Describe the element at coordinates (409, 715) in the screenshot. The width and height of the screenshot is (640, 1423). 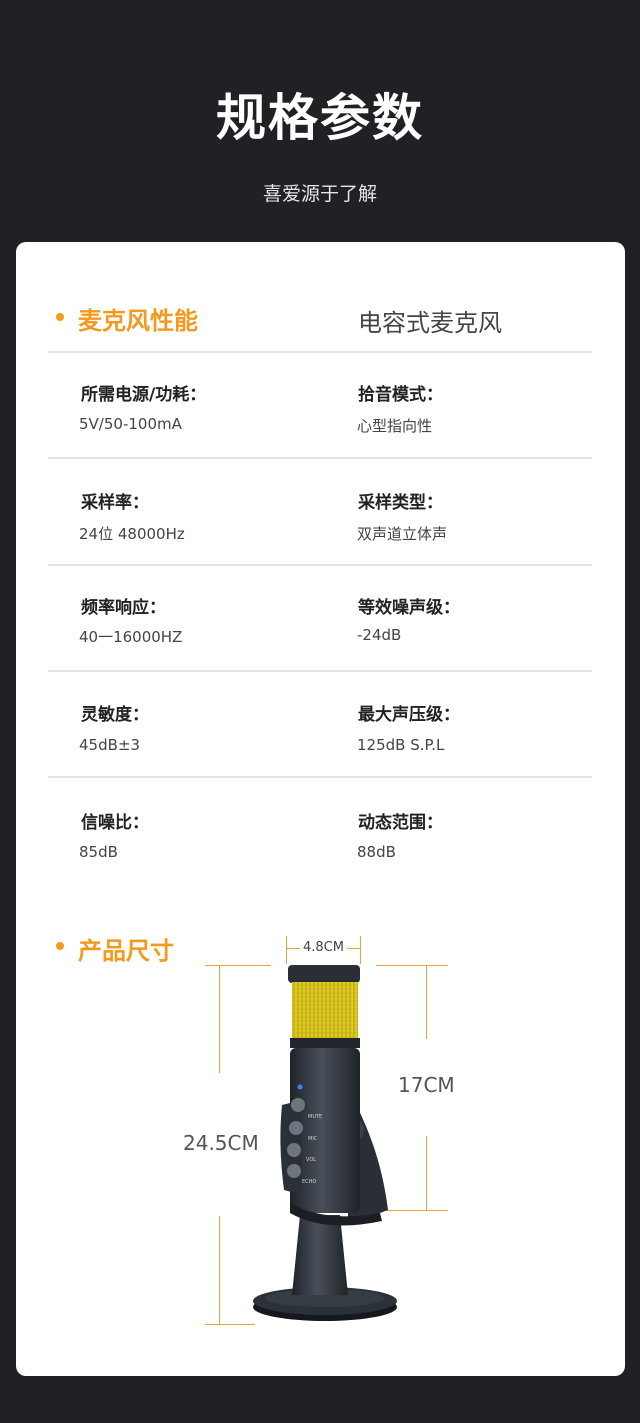
I see `spec-label: 最大声压级：` at that location.